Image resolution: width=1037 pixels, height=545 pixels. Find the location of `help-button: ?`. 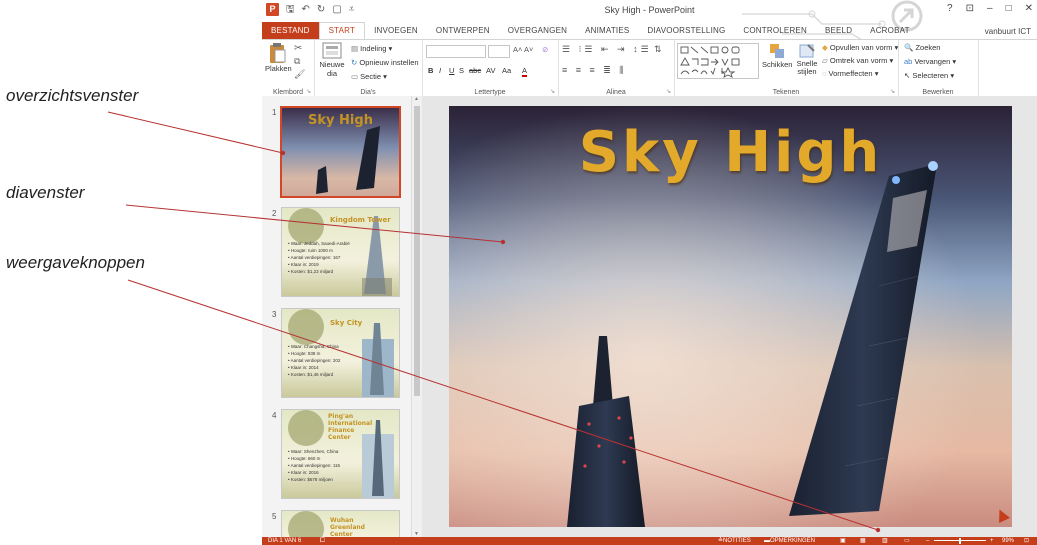

help-button: ? is located at coordinates (950, 8).